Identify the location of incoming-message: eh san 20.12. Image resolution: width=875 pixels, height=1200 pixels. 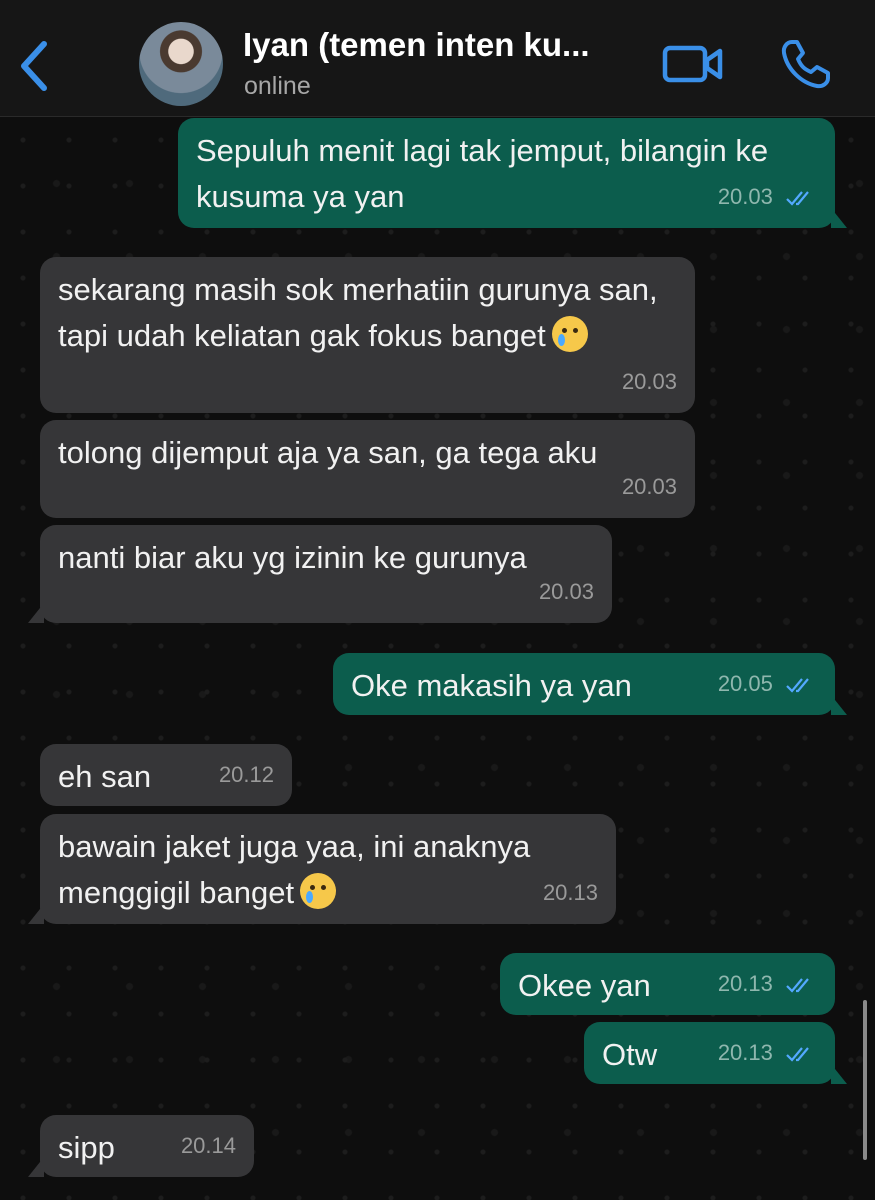
(166, 775).